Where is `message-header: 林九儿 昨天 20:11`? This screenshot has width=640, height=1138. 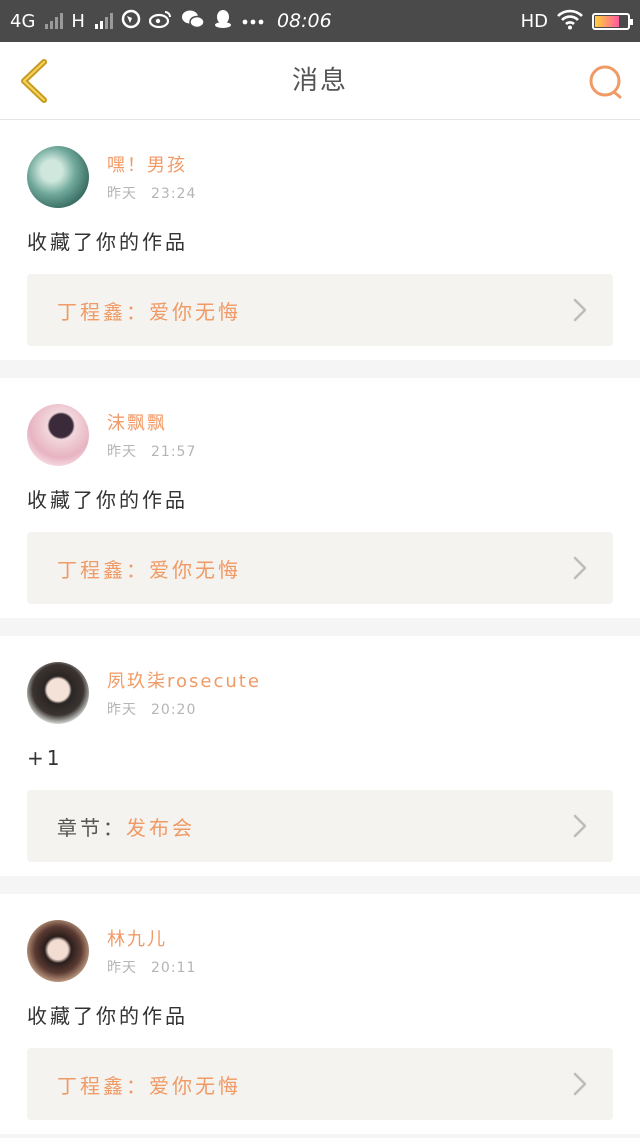 message-header: 林九儿 昨天 20:11 is located at coordinates (320, 951).